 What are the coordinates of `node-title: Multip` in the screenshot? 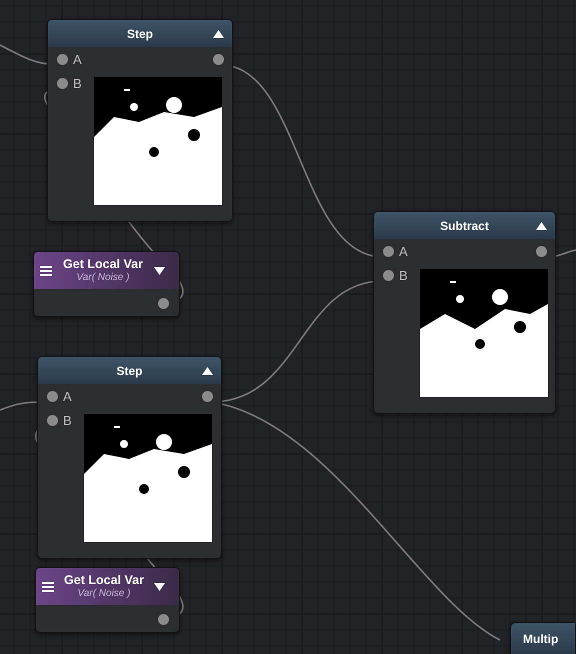 It's located at (541, 639).